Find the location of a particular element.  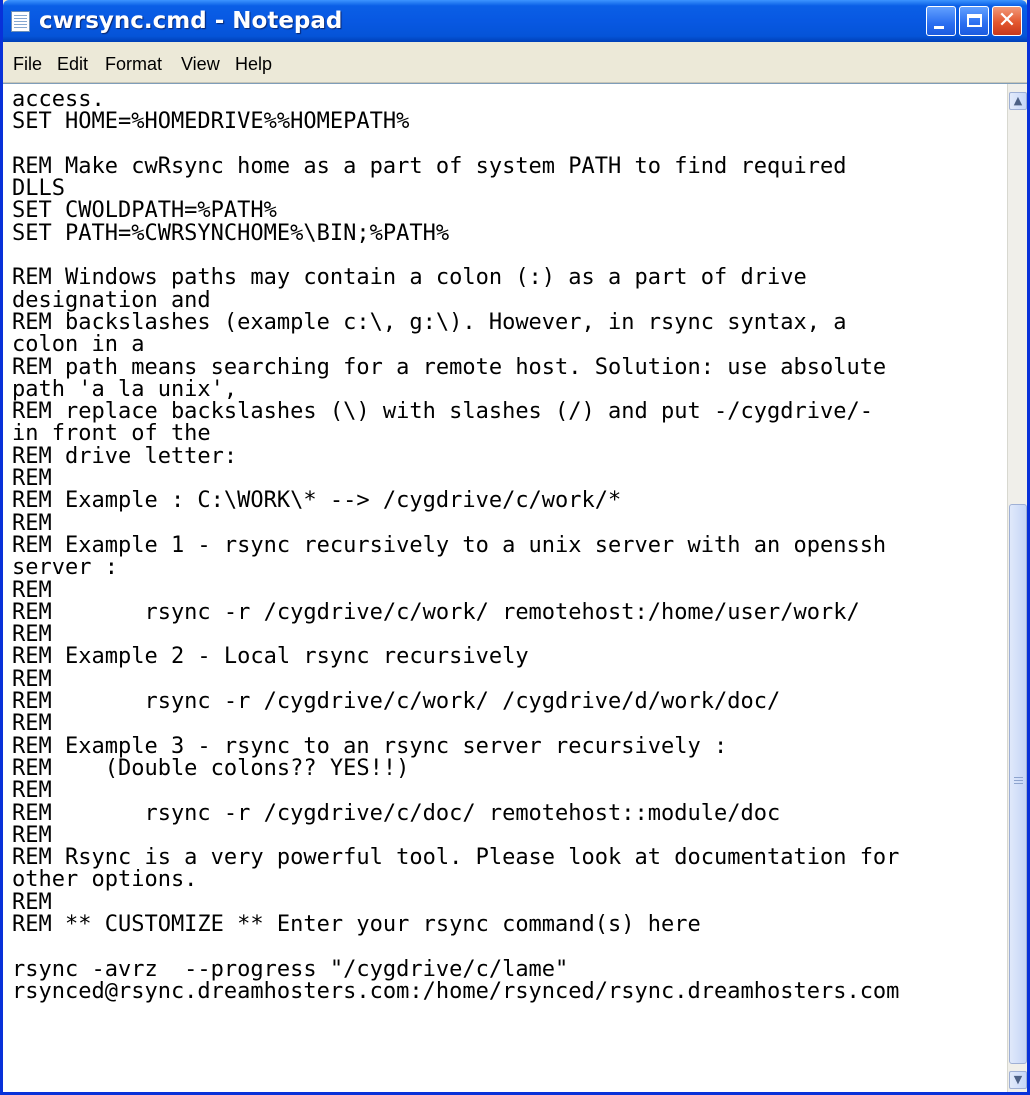

close-icon: ✕ is located at coordinates (1007, 20).